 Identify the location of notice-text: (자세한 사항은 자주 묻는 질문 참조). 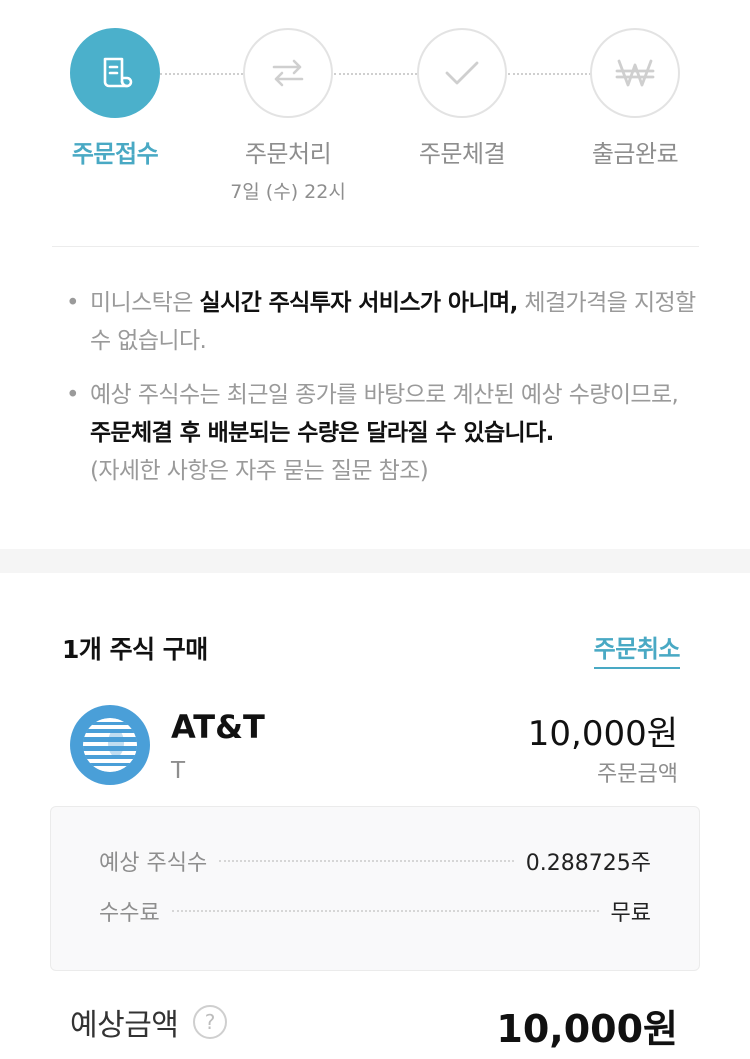
(259, 471).